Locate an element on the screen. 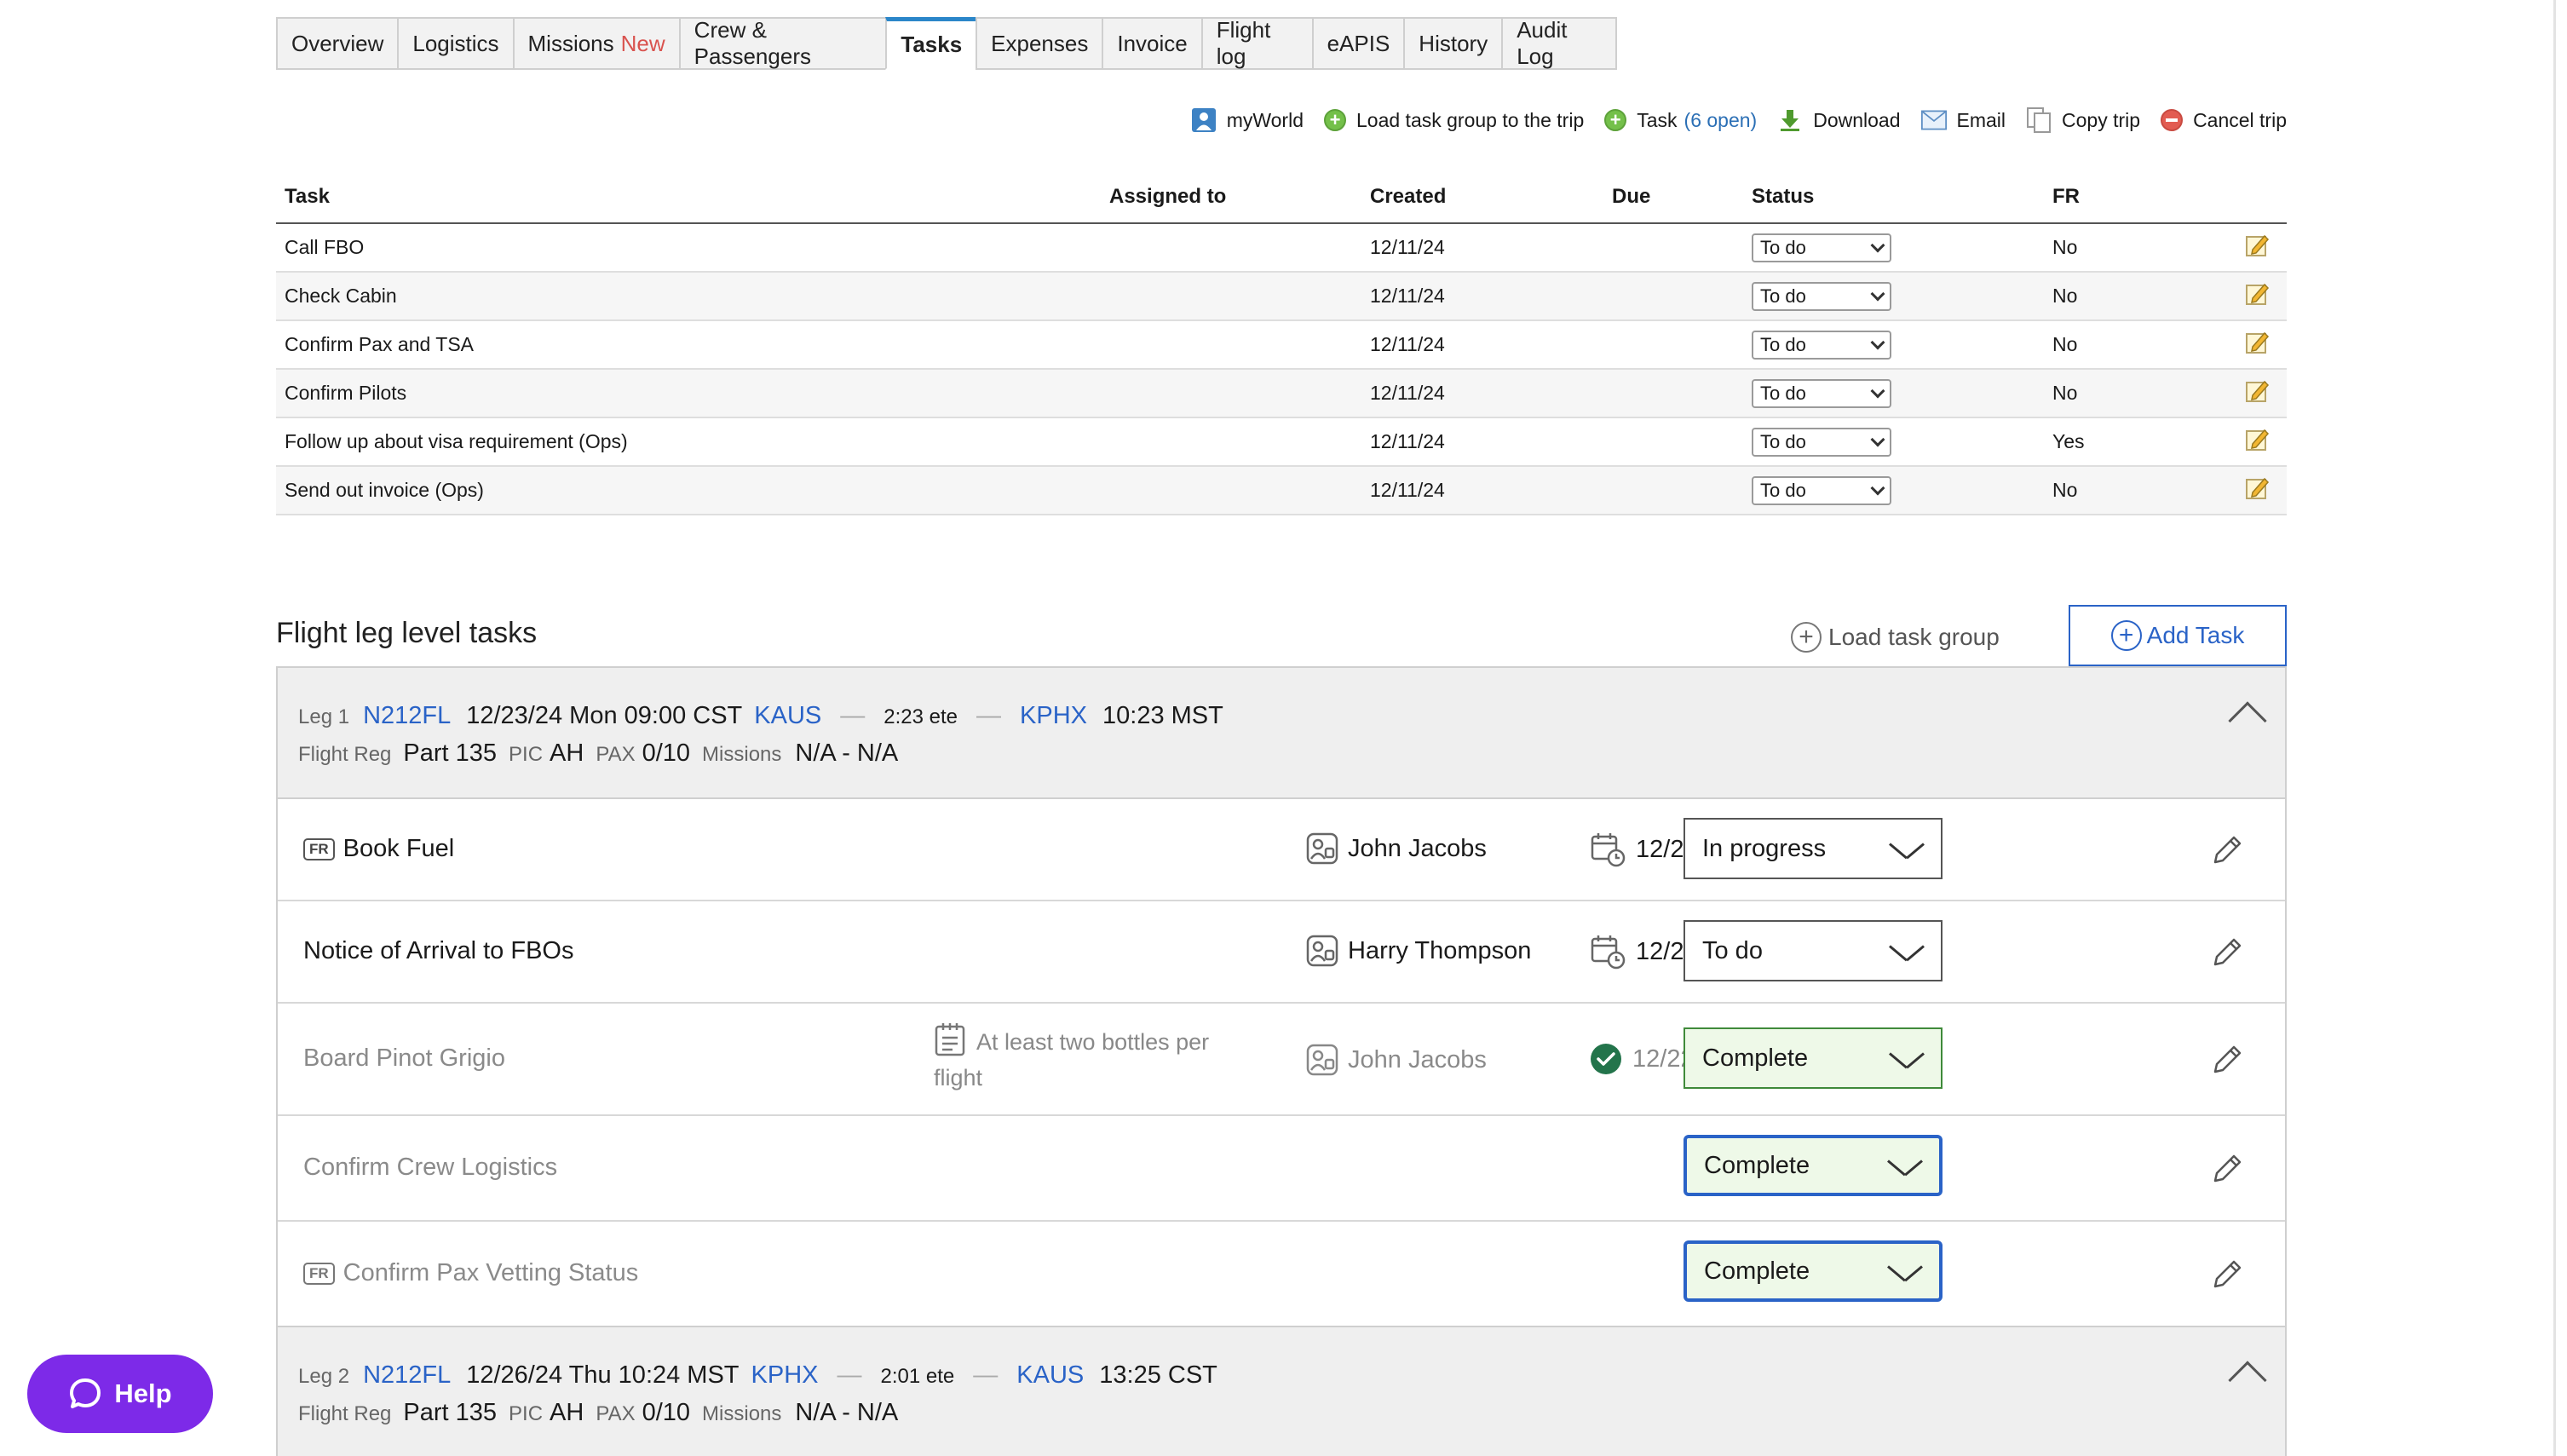  cancel-trip-button: Cancel trip is located at coordinates (2224, 121).